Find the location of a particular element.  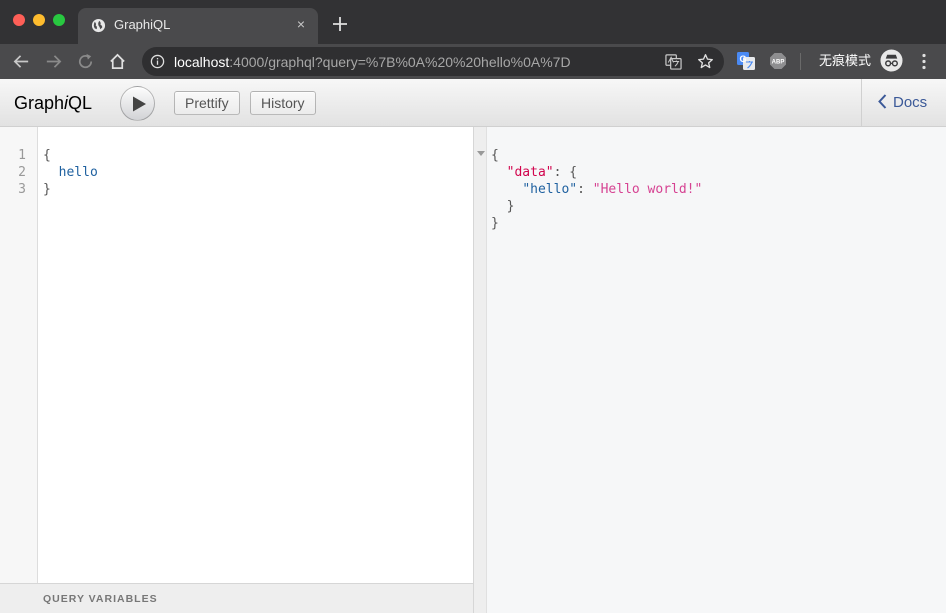

query-line: hello is located at coordinates (70, 172).